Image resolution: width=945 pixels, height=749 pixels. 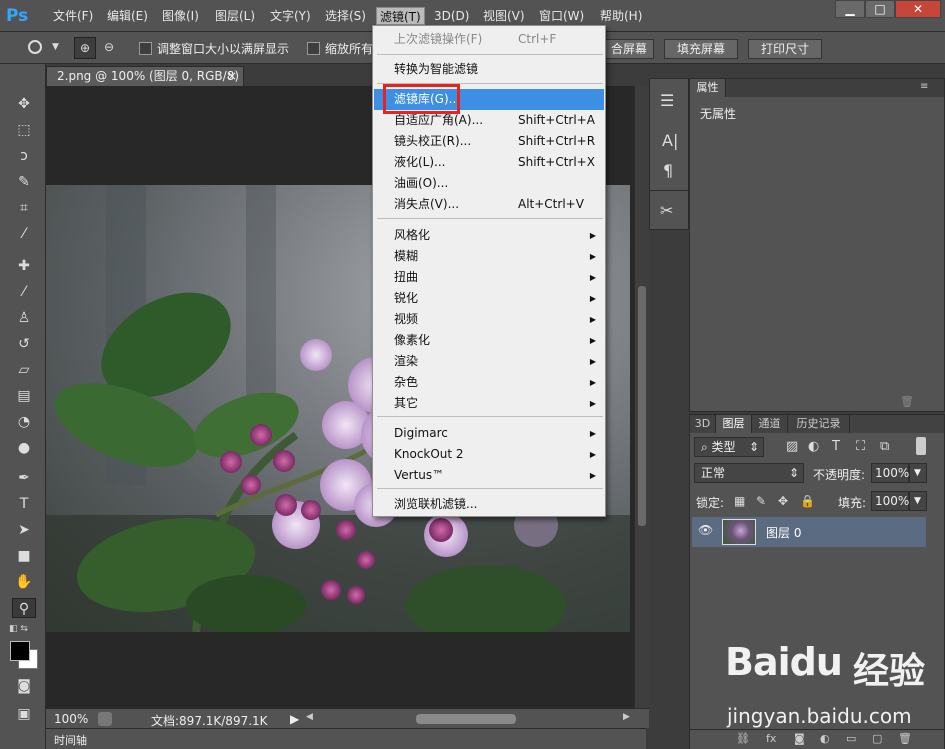 I want to click on panel-menu-icon: ≡, so click(x=924, y=86).